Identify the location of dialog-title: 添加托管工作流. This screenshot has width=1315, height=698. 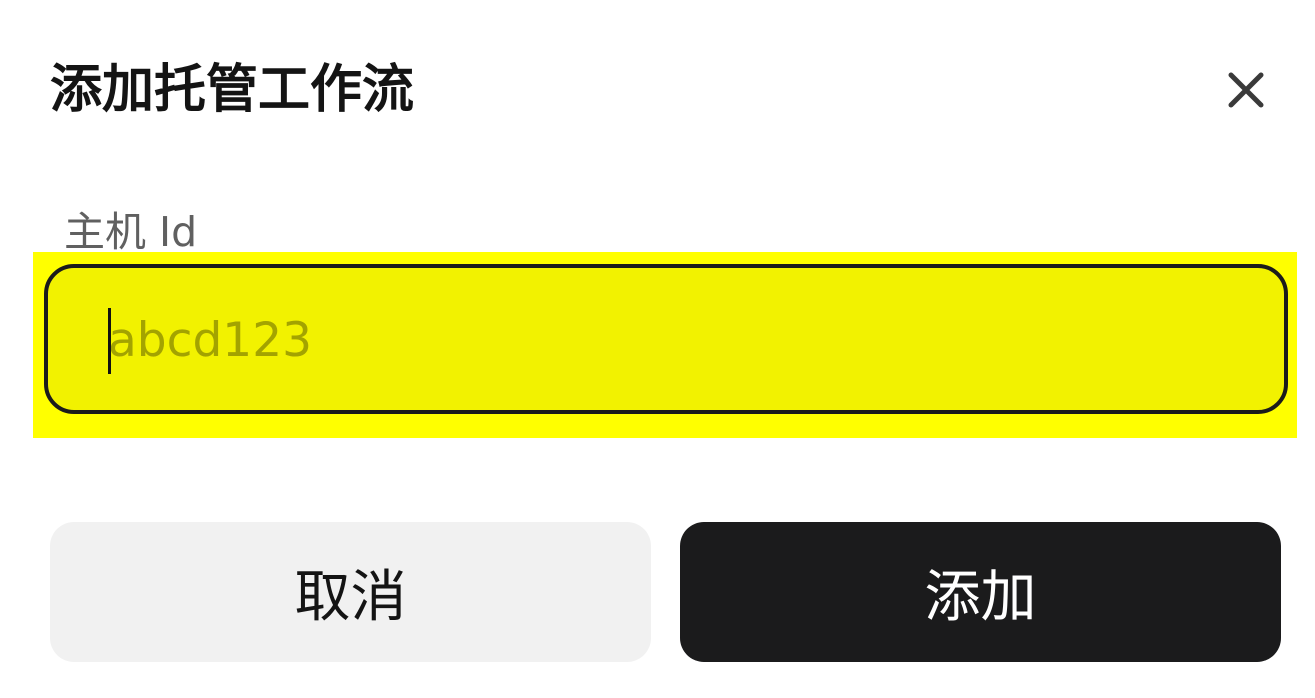
(232, 90).